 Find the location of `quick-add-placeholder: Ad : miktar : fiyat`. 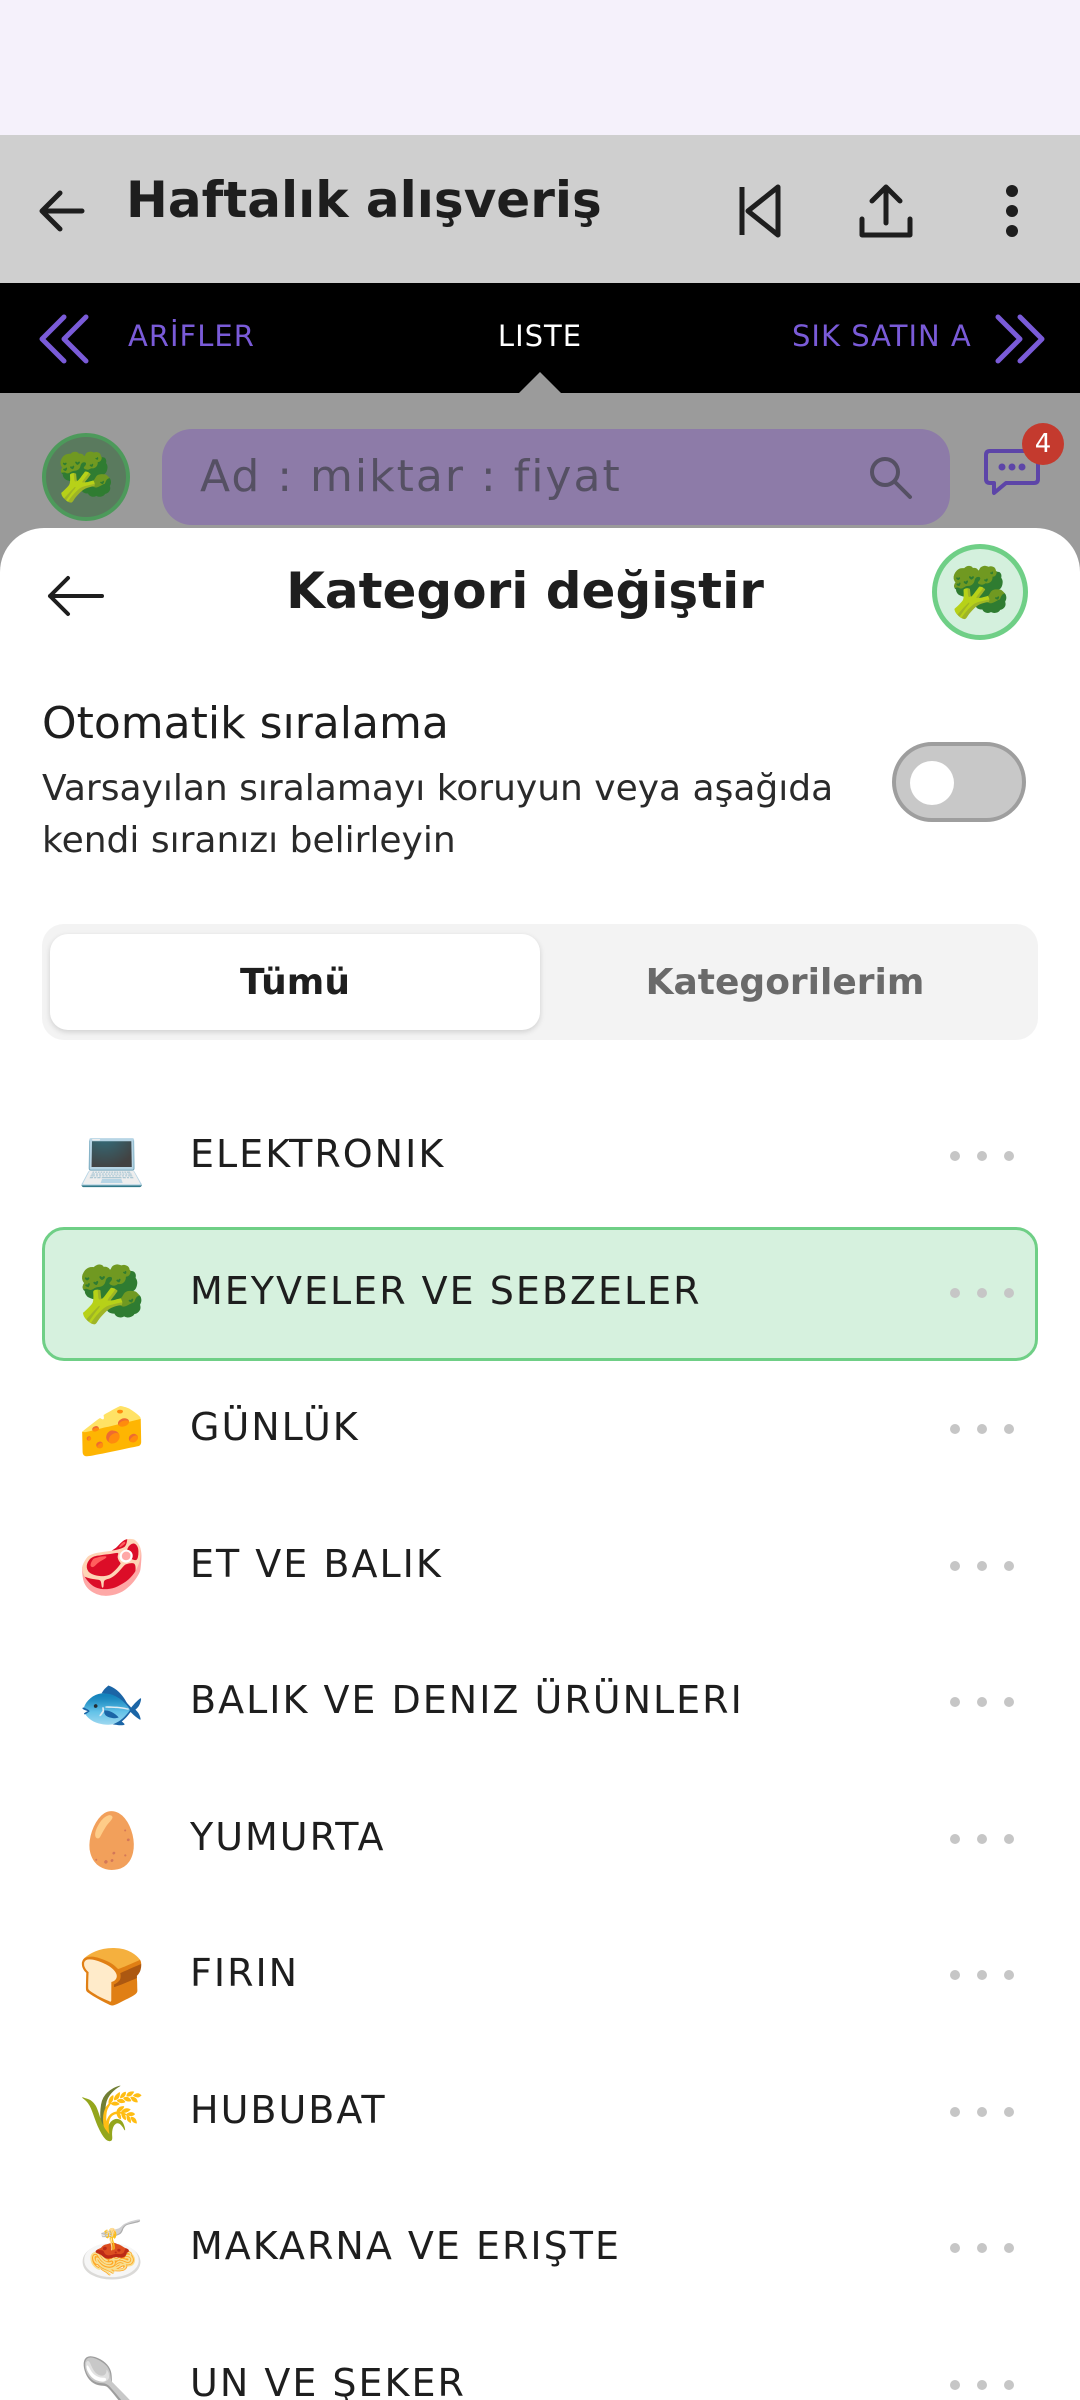

quick-add-placeholder: Ad : miktar : fiyat is located at coordinates (411, 476).